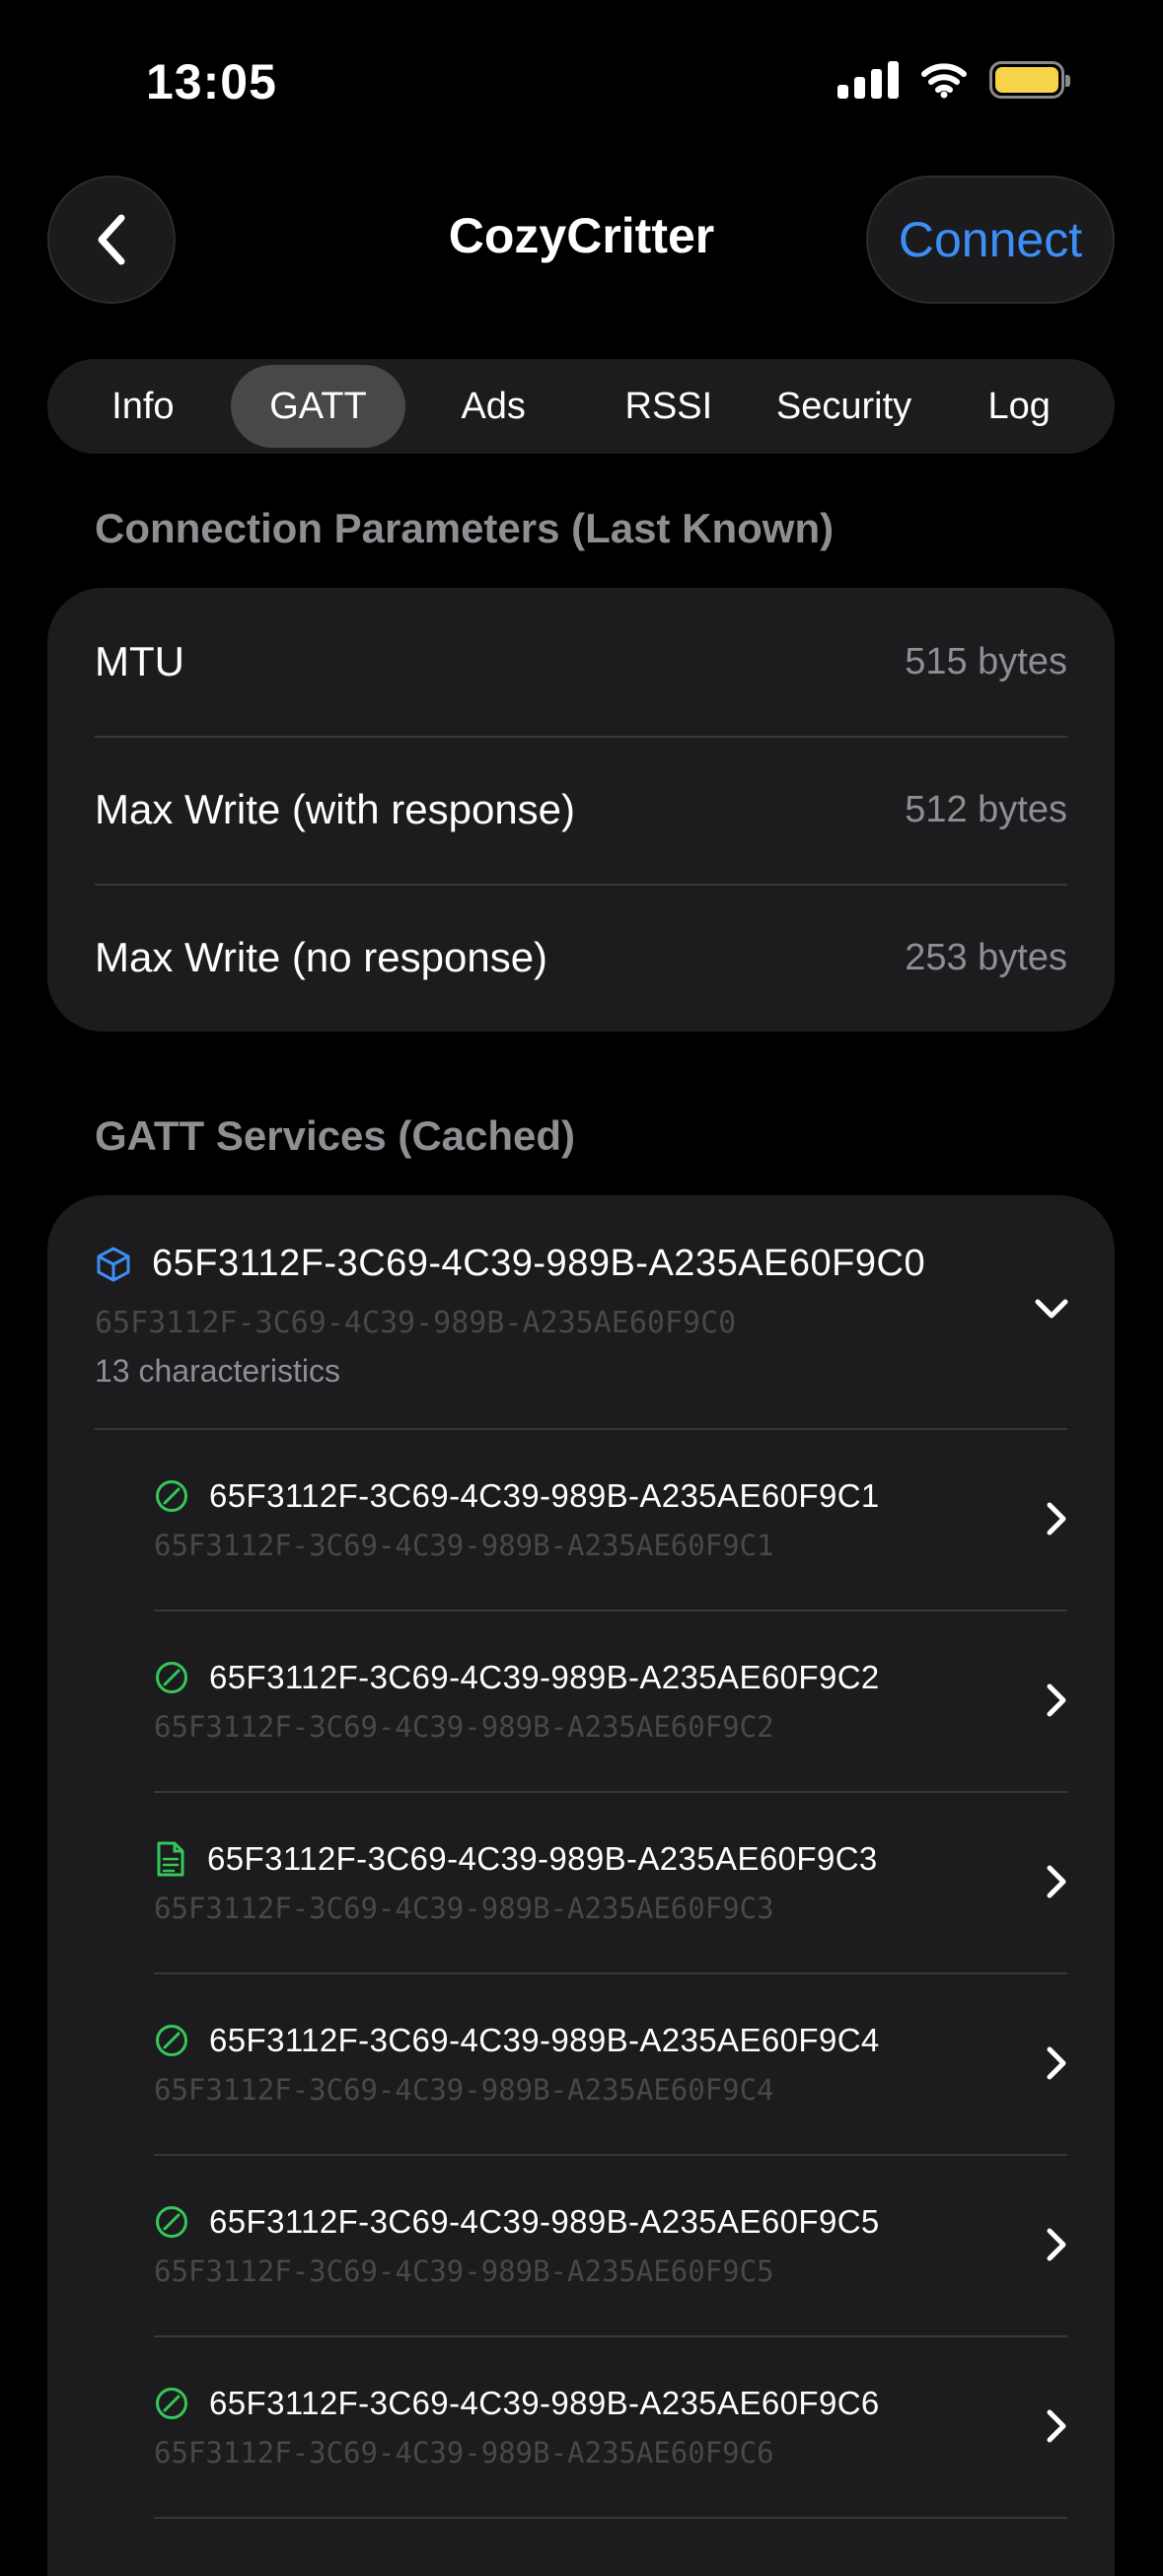 The height and width of the screenshot is (2576, 1163). Describe the element at coordinates (986, 957) in the screenshot. I see `param-value: 253 bytes` at that location.